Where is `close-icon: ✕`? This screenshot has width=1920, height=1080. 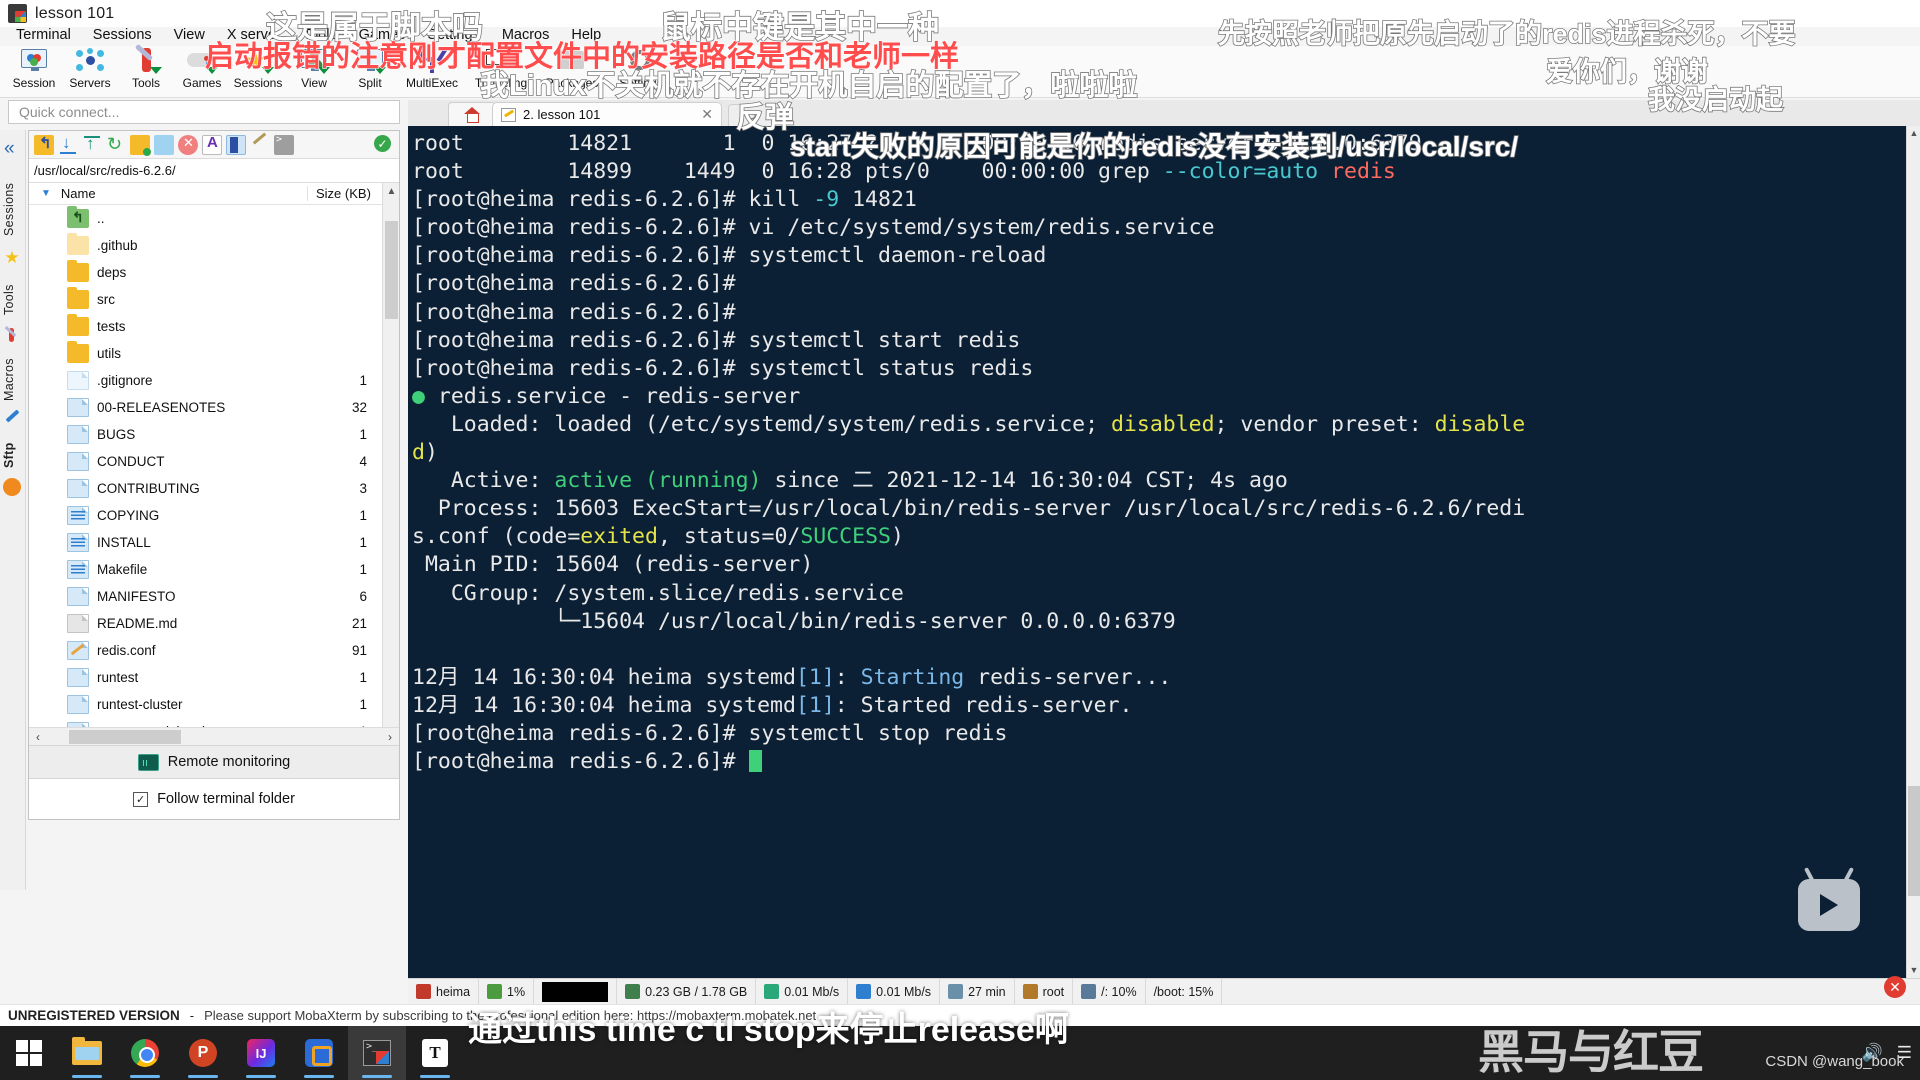
close-icon: ✕ is located at coordinates (707, 114).